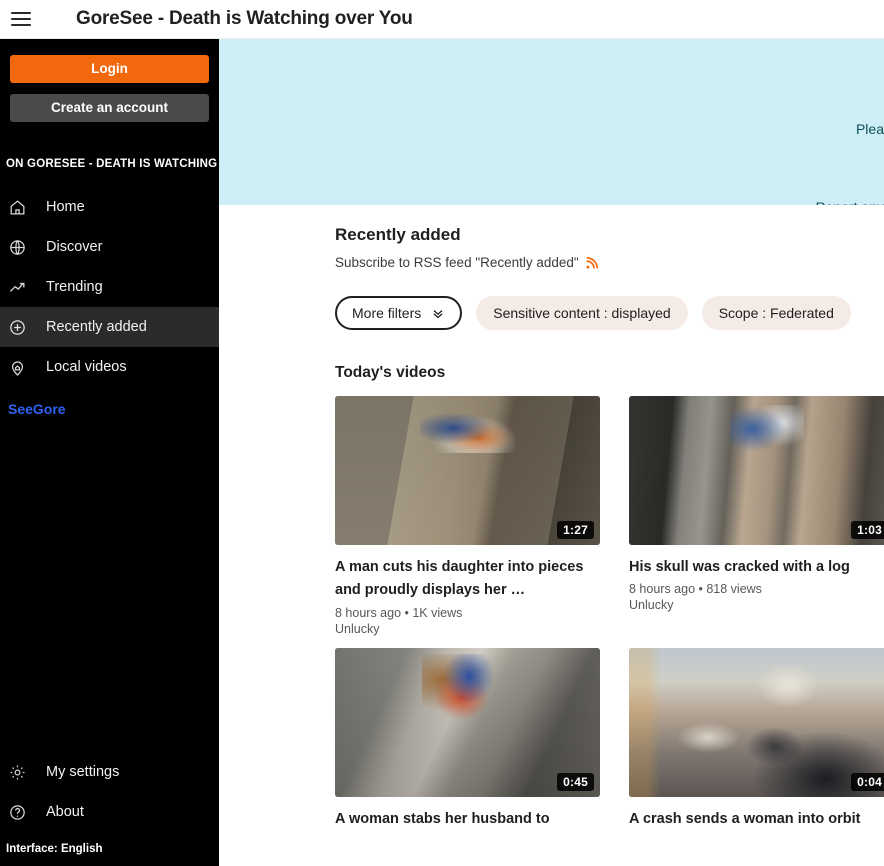  Describe the element at coordinates (24, 287) in the screenshot. I see `trending-arrow-icon` at that location.